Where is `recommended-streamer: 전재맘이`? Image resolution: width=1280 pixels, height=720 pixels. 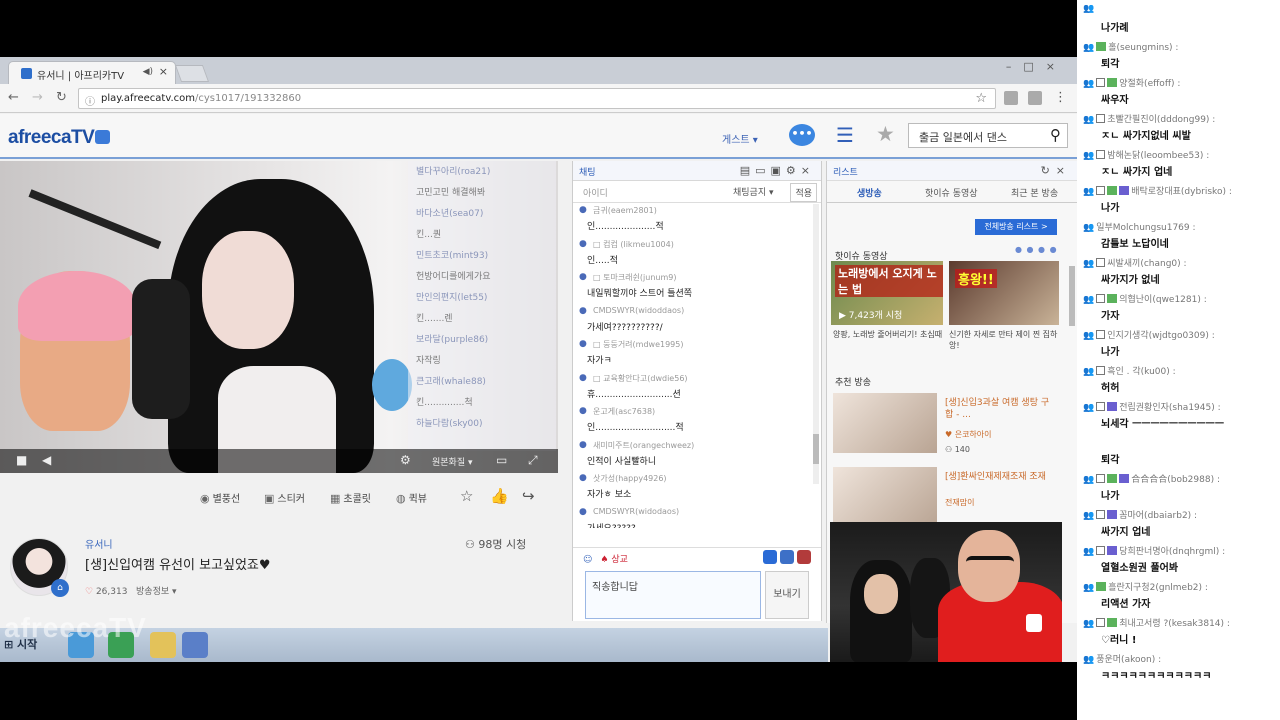
recommended-streamer: 전재맘이 is located at coordinates (959, 502).